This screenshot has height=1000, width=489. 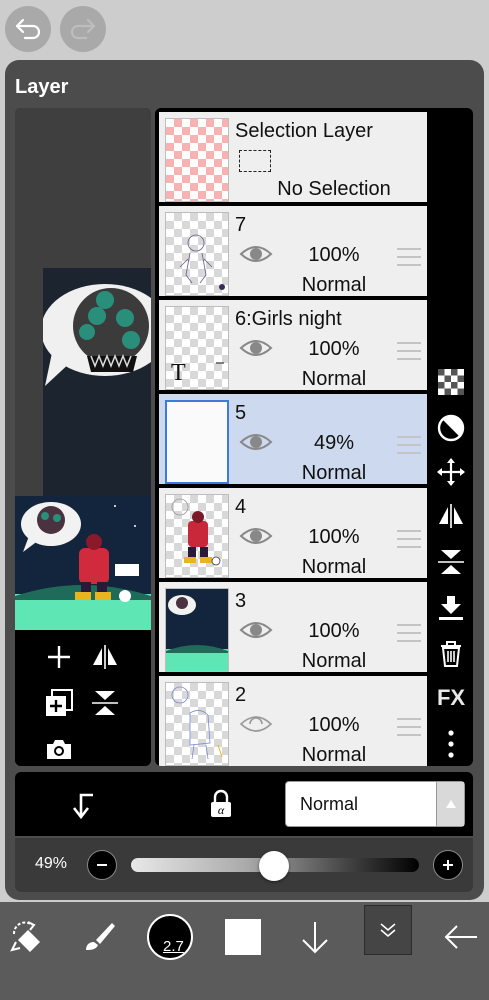 What do you see at coordinates (243, 937) in the screenshot?
I see `color-picker-button` at bounding box center [243, 937].